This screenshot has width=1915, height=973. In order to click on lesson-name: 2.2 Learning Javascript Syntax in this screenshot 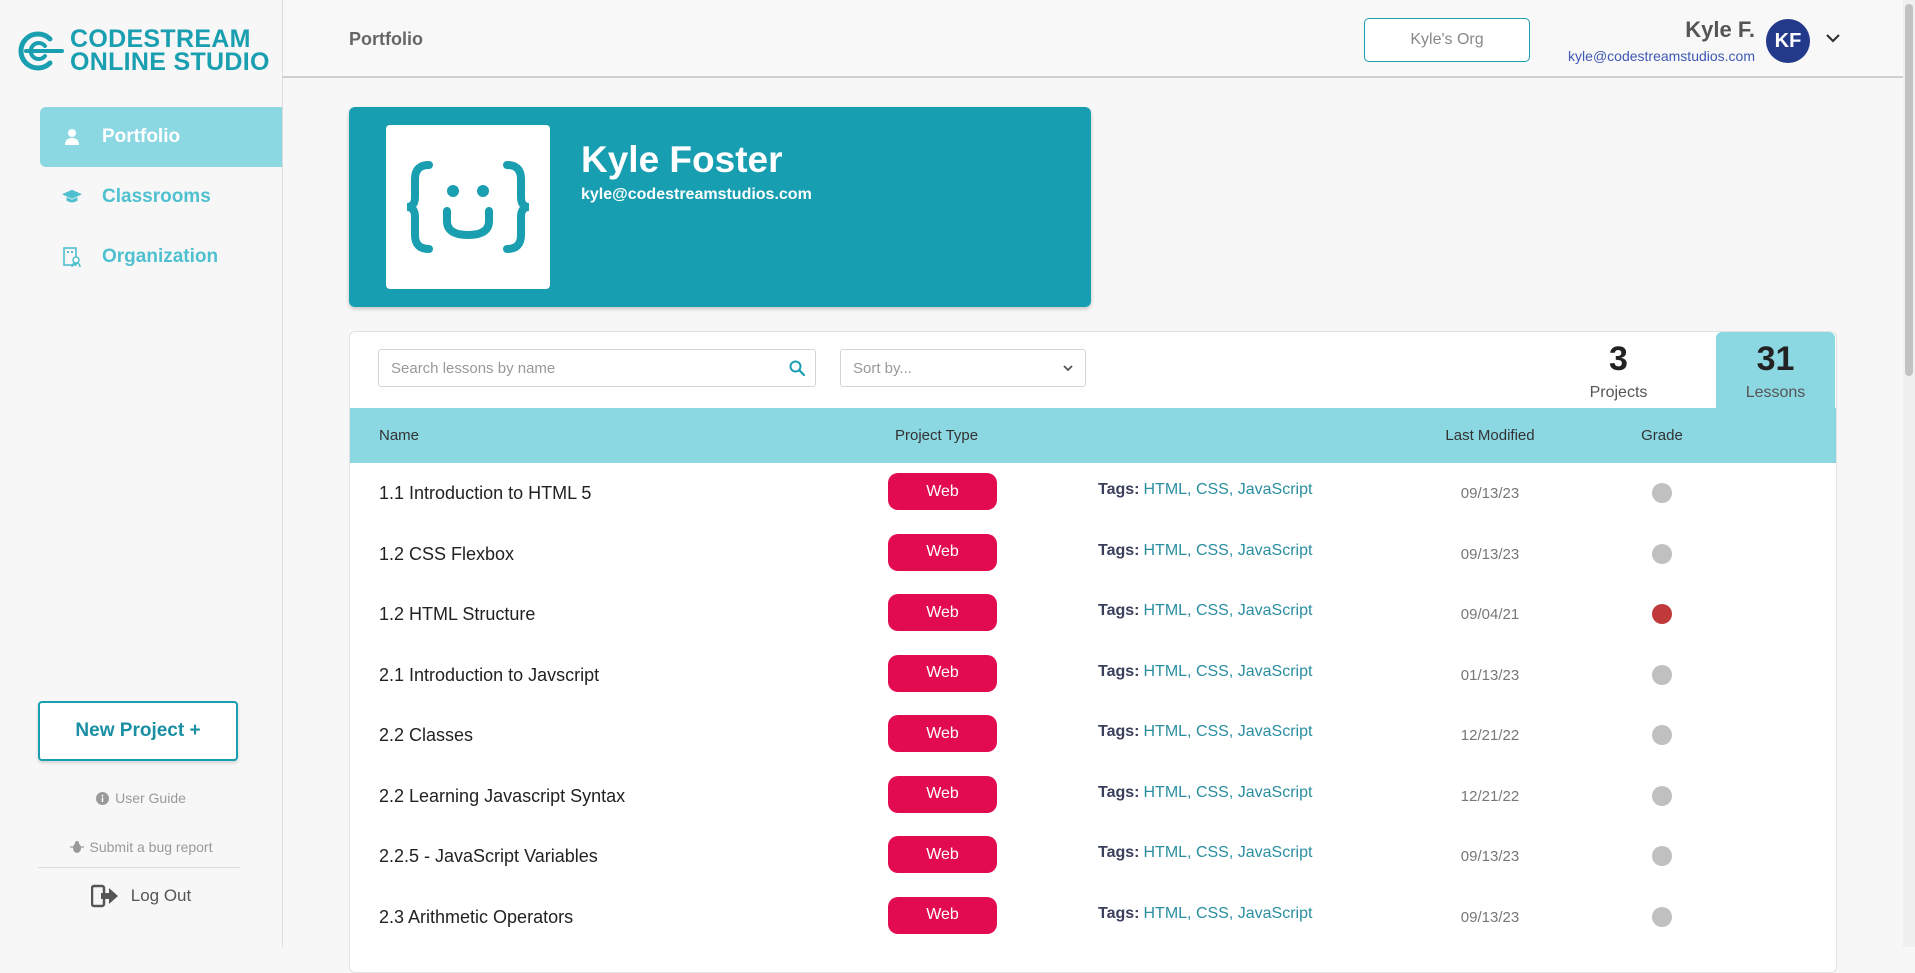, I will do `click(502, 796)`.